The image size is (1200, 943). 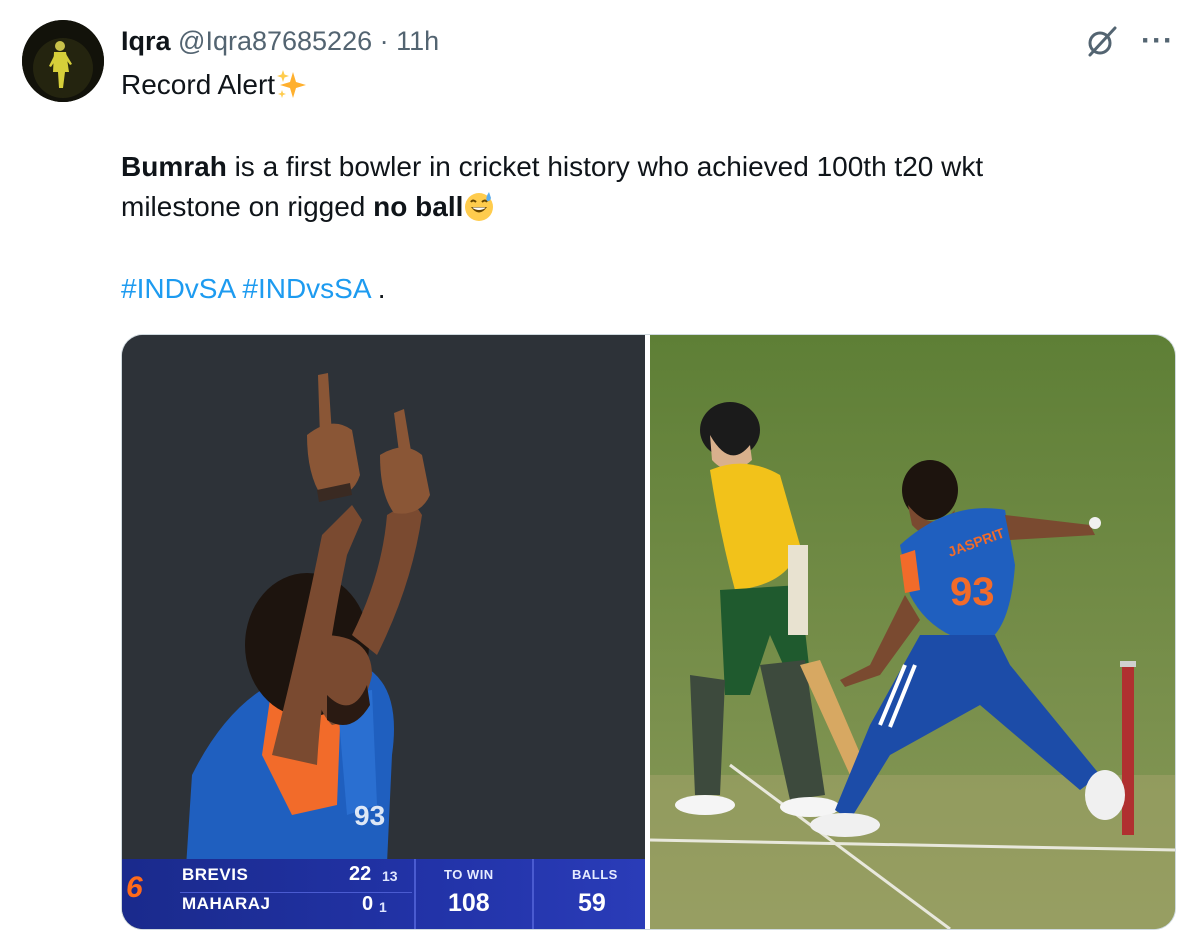 What do you see at coordinates (469, 874) in the screenshot?
I see `to-win-label: TO WIN` at bounding box center [469, 874].